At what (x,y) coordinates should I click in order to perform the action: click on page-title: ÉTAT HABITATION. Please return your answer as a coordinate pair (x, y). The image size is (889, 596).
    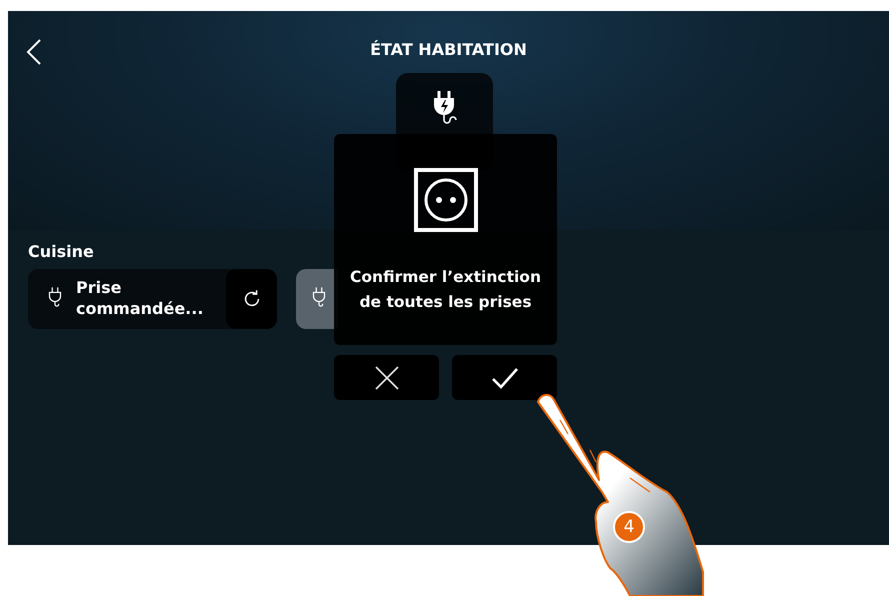
    Looking at the image, I should click on (448, 49).